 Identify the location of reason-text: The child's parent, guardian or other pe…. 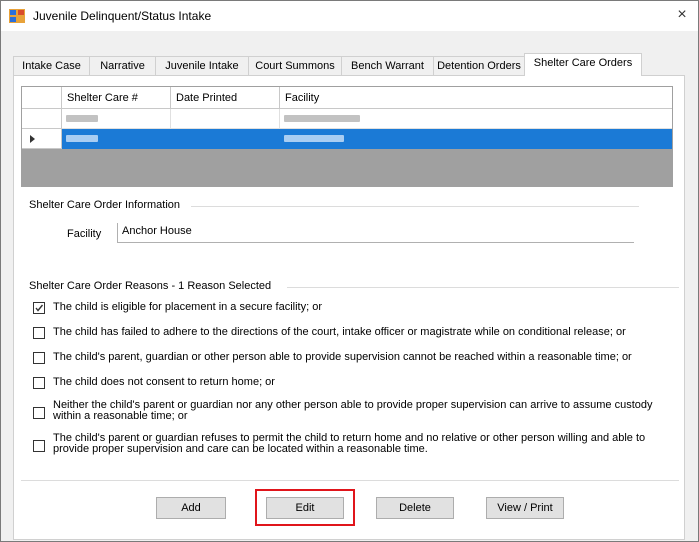
(342, 357).